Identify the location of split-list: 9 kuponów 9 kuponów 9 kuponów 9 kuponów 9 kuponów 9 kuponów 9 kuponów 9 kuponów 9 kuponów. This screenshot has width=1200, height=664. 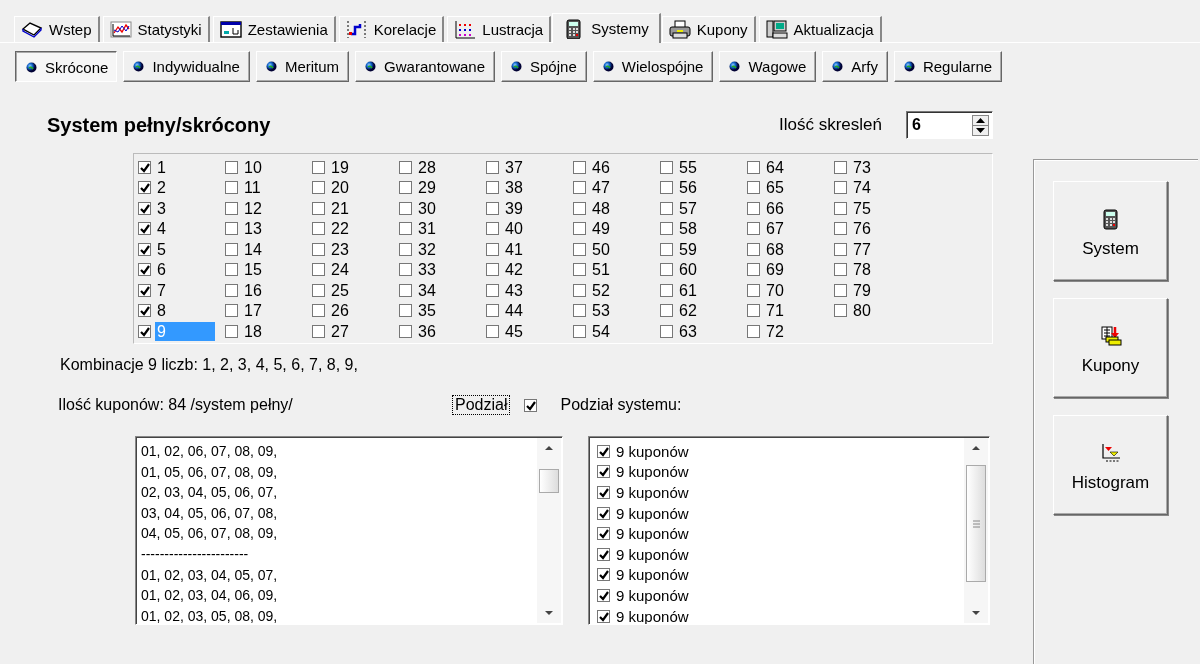
(789, 530).